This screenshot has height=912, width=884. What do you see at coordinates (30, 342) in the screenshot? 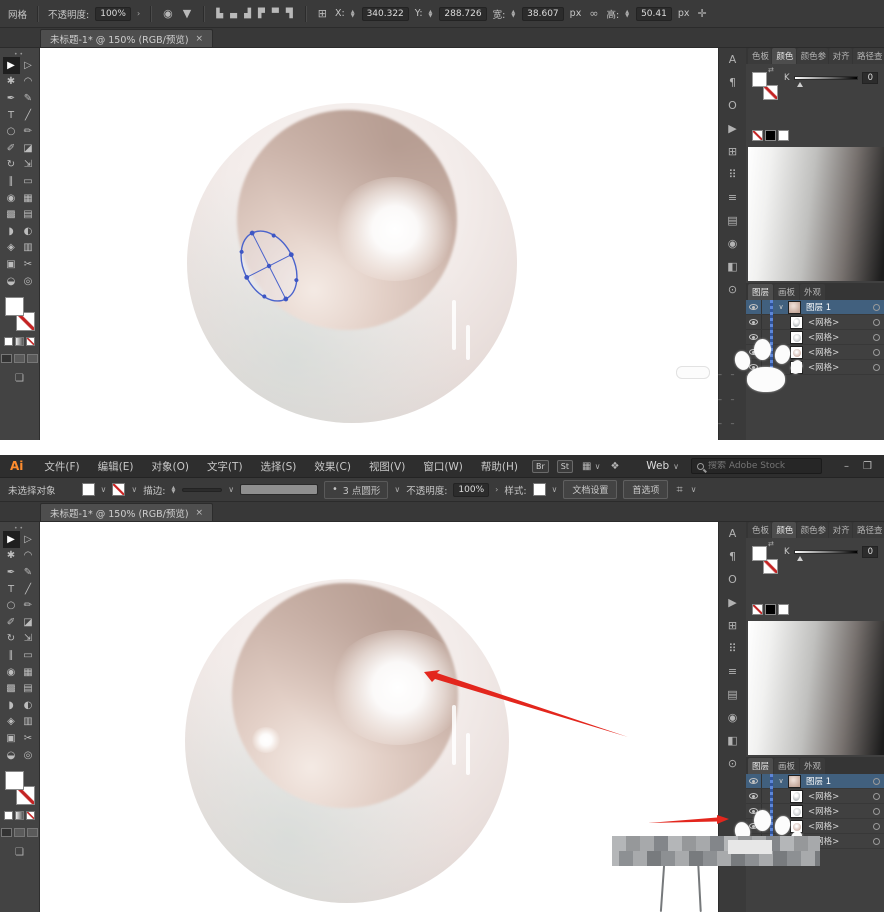
I see `none-button` at bounding box center [30, 342].